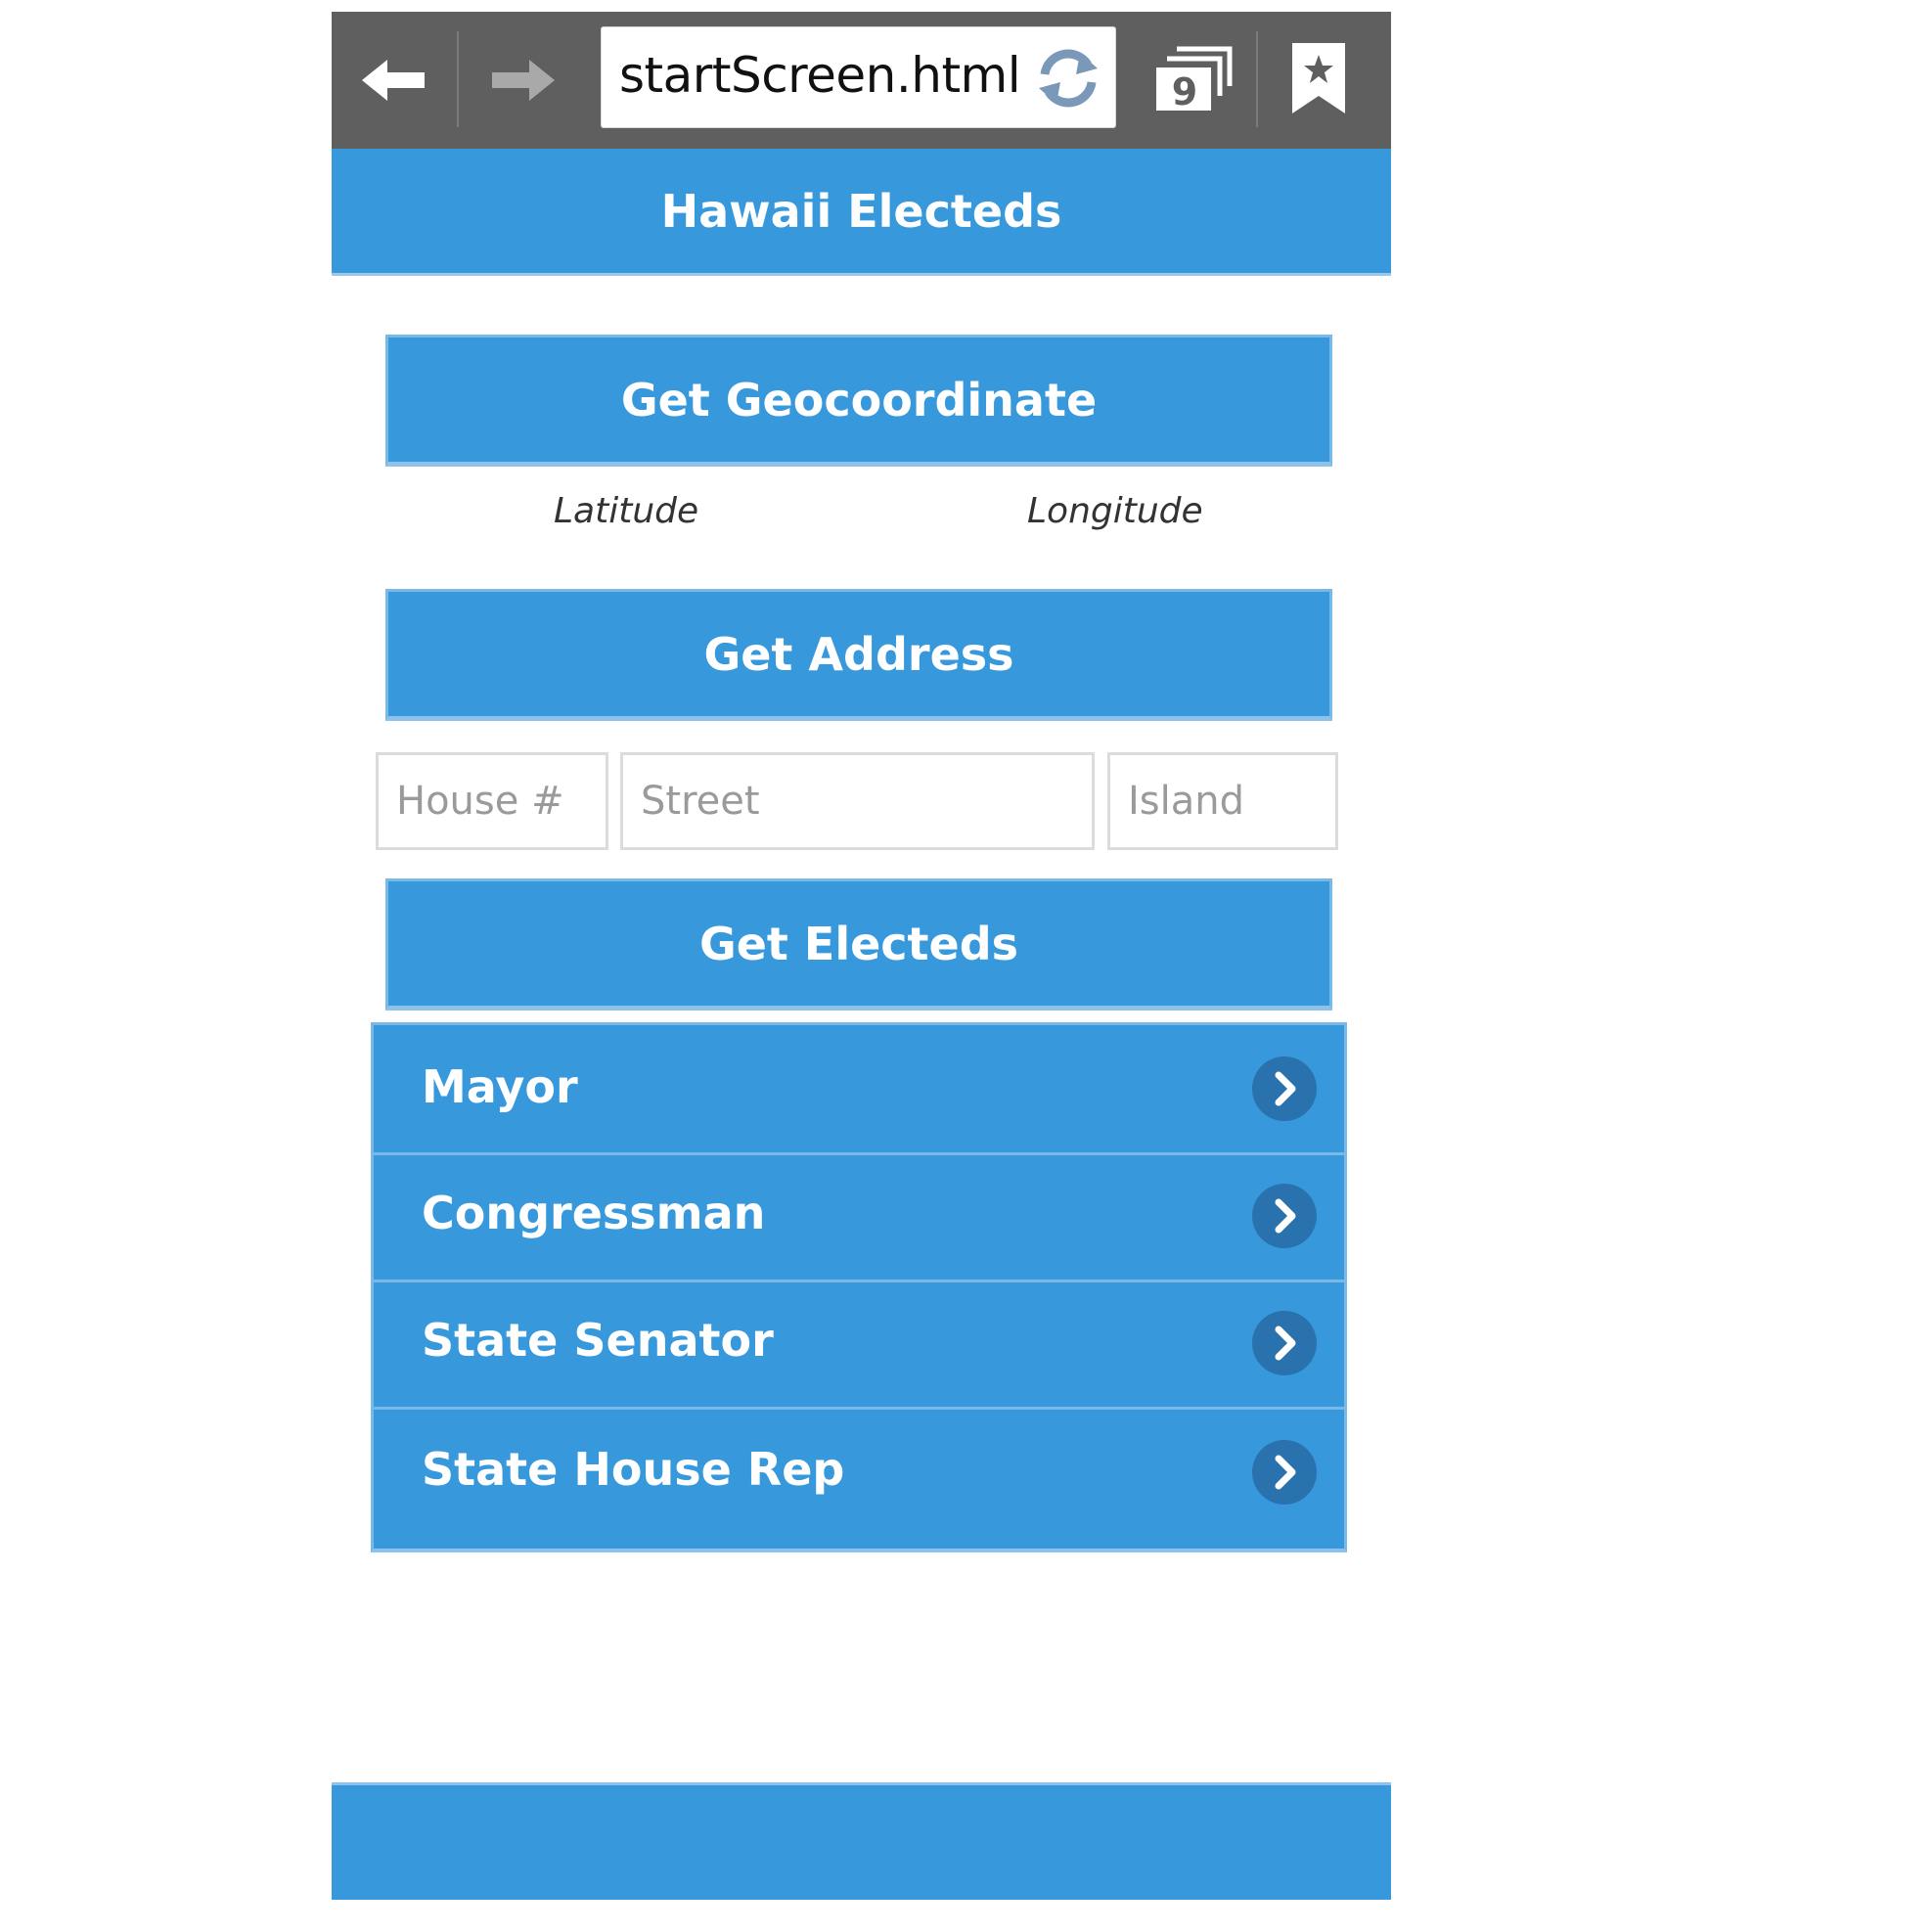 This screenshot has width=1932, height=1932. What do you see at coordinates (500, 1086) in the screenshot?
I see `list-item-label: Mayor` at bounding box center [500, 1086].